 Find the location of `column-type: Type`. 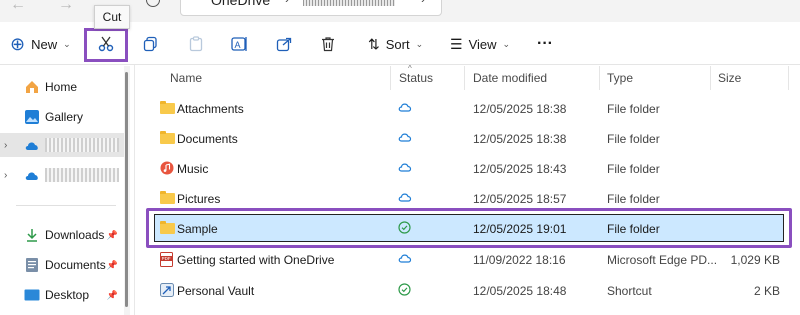

column-type: Type is located at coordinates (620, 78).